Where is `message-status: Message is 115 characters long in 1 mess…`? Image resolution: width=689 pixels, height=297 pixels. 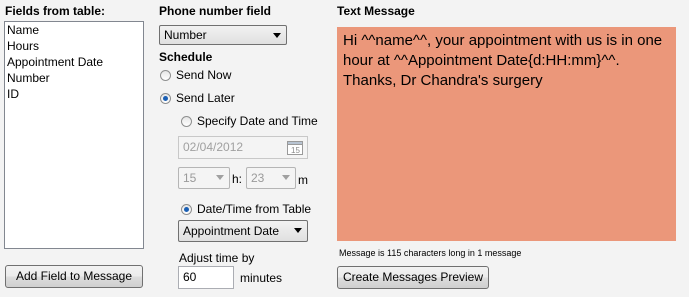 message-status: Message is 115 characters long in 1 mess… is located at coordinates (430, 253).